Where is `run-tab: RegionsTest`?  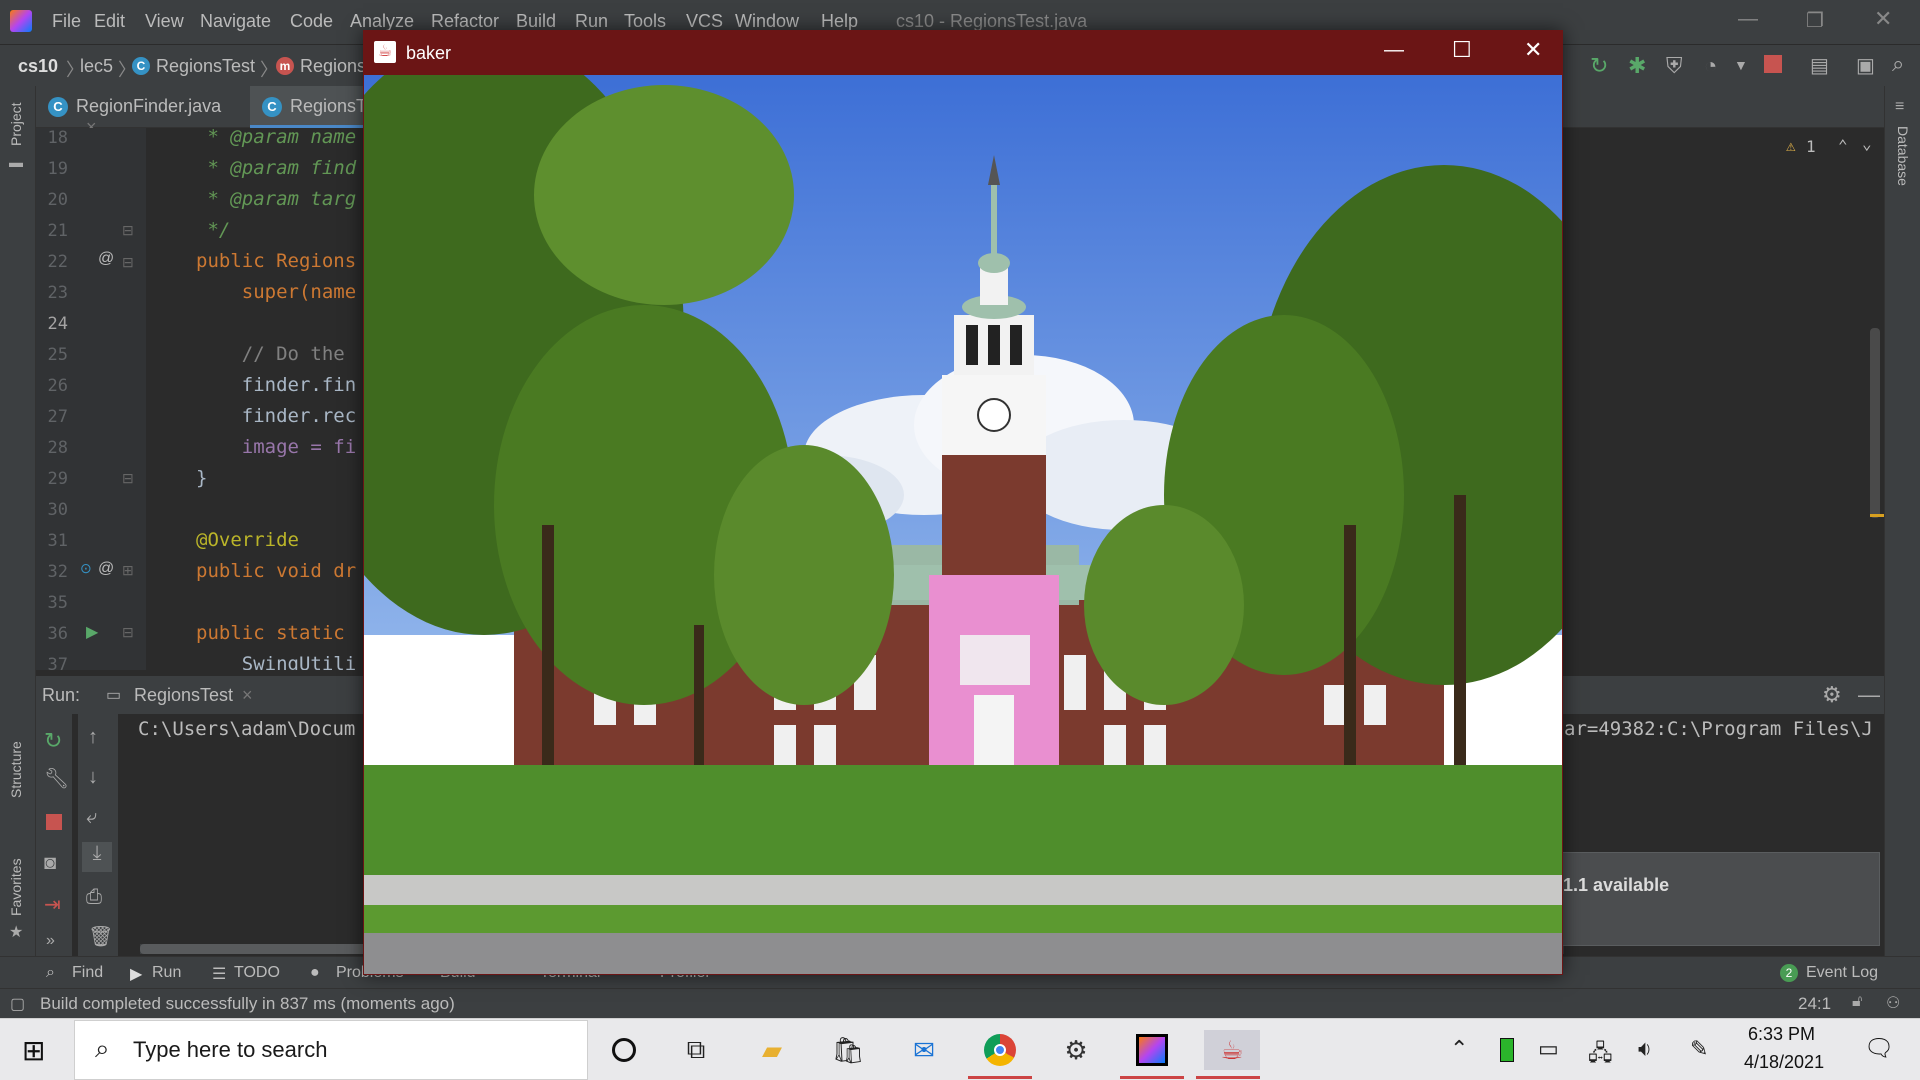 run-tab: RegionsTest is located at coordinates (183, 695).